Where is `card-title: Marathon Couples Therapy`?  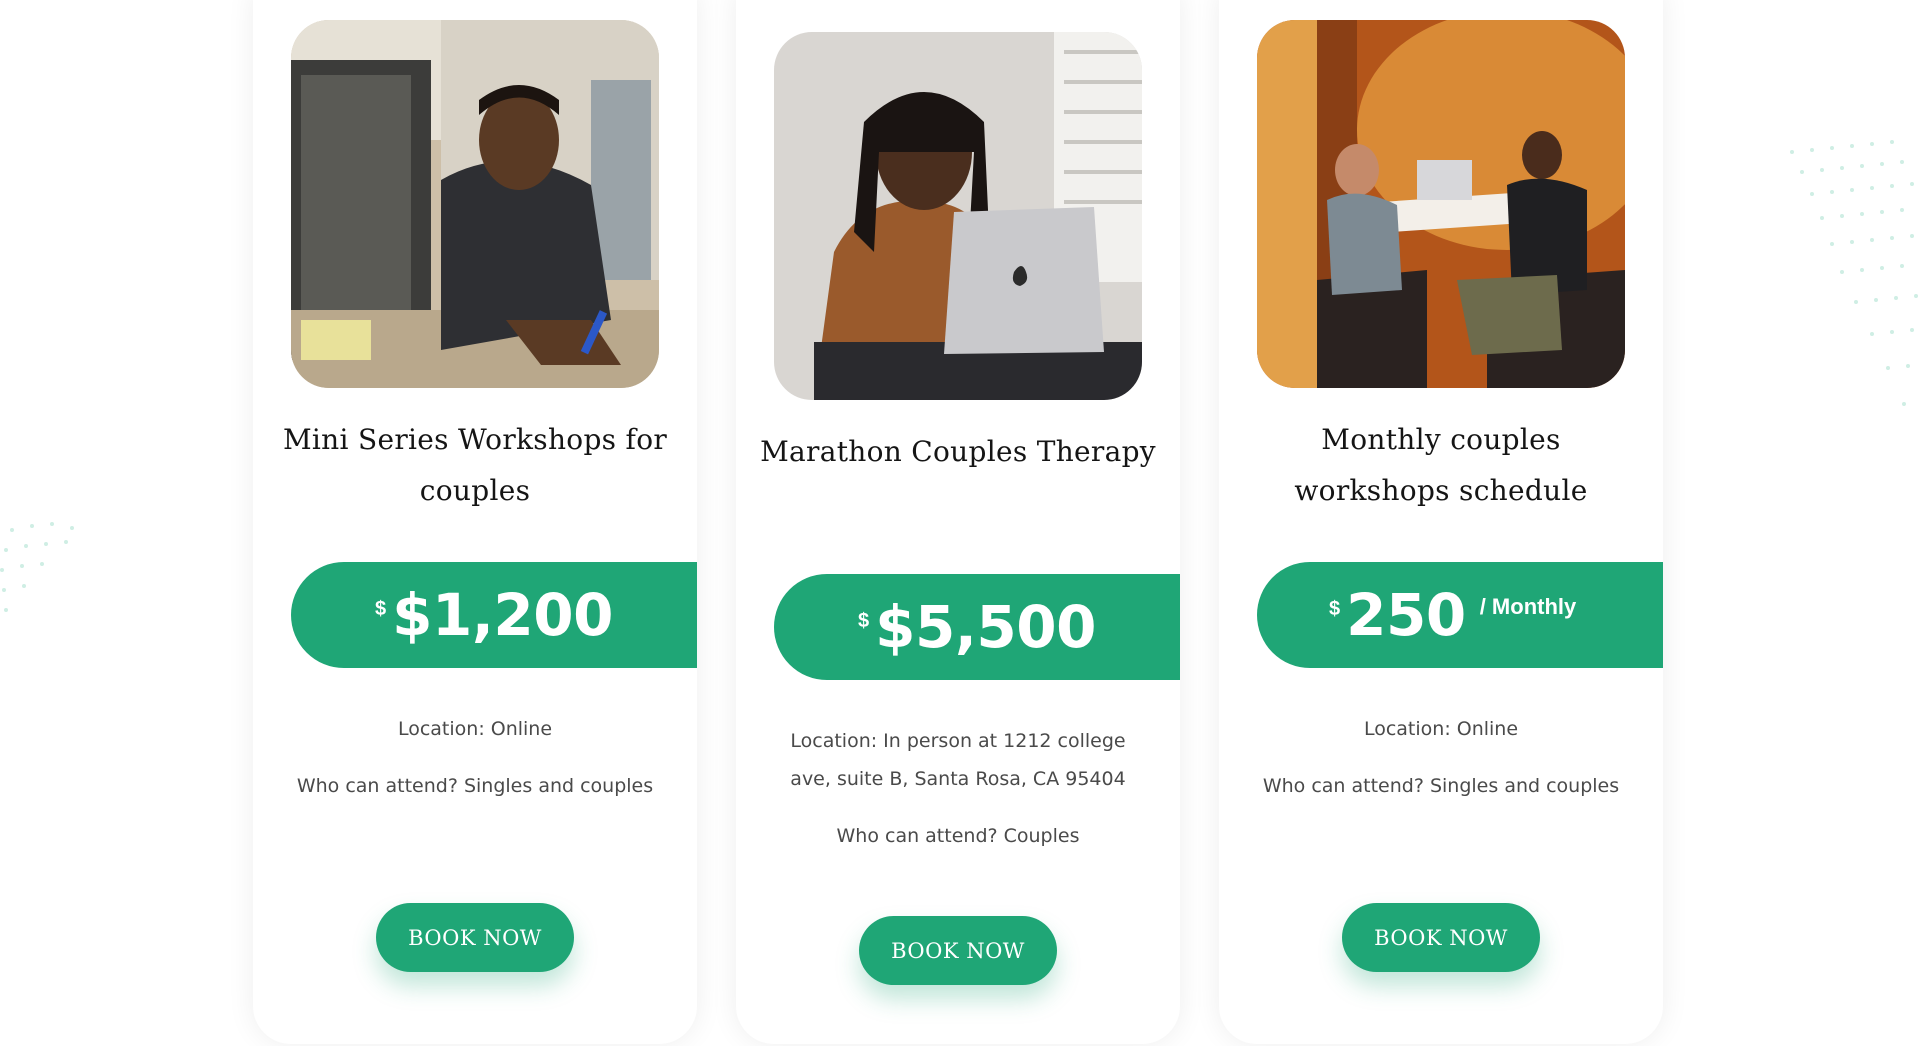
card-title: Marathon Couples Therapy is located at coordinates (958, 451).